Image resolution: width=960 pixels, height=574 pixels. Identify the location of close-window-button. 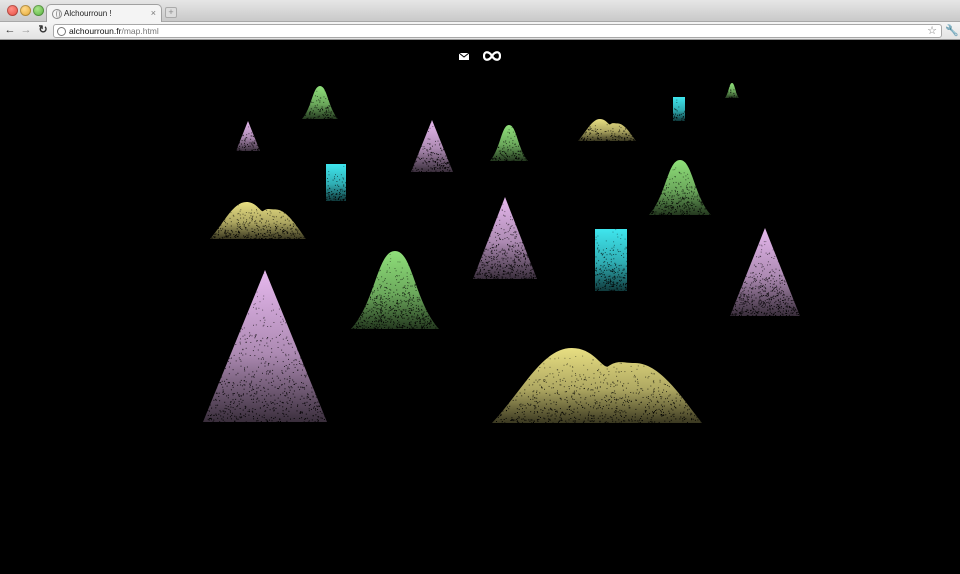
(12, 10).